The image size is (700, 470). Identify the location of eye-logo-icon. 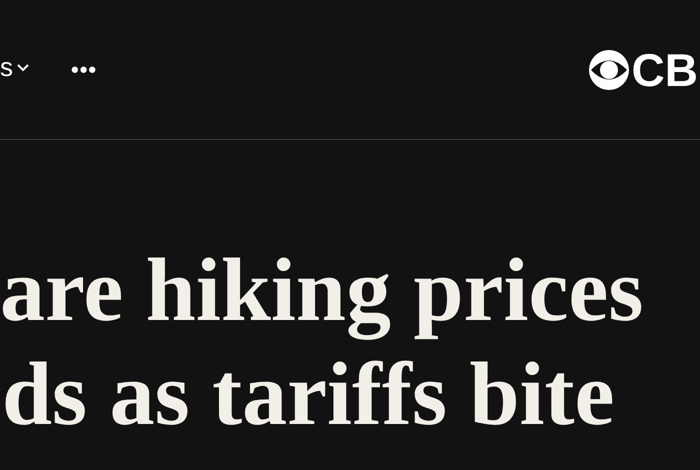
(609, 69).